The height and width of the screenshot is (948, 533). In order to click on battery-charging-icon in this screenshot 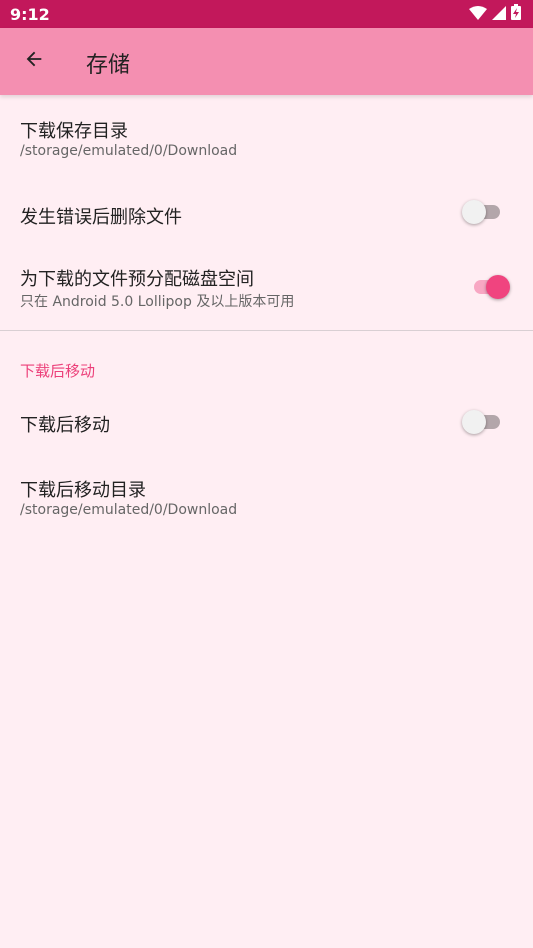, I will do `click(516, 14)`.